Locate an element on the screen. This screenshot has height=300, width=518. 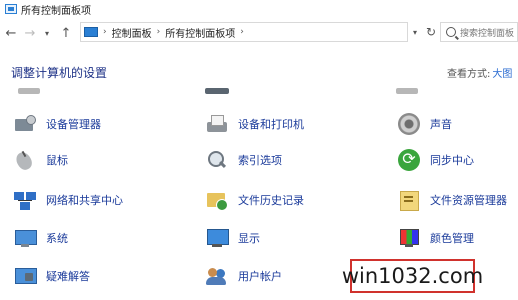
user-accounts-icon is located at coordinates (217, 276).